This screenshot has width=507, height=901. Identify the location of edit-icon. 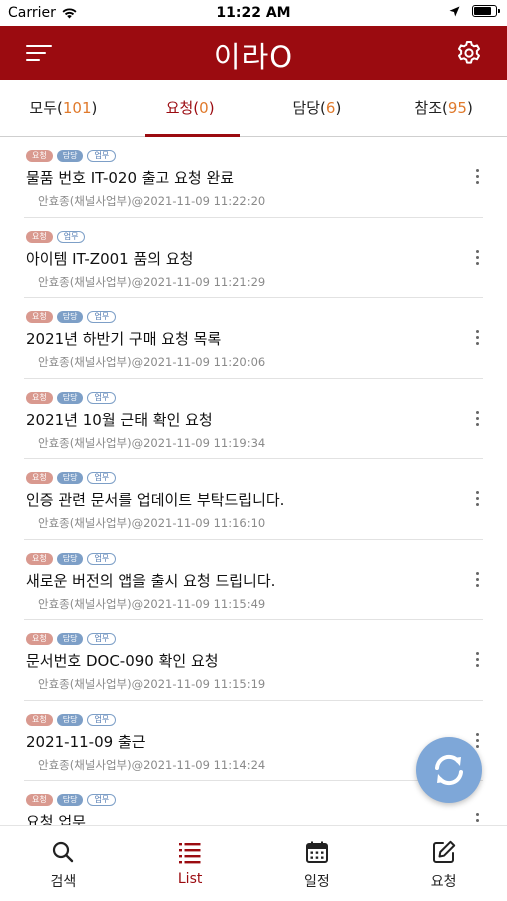
(443, 851).